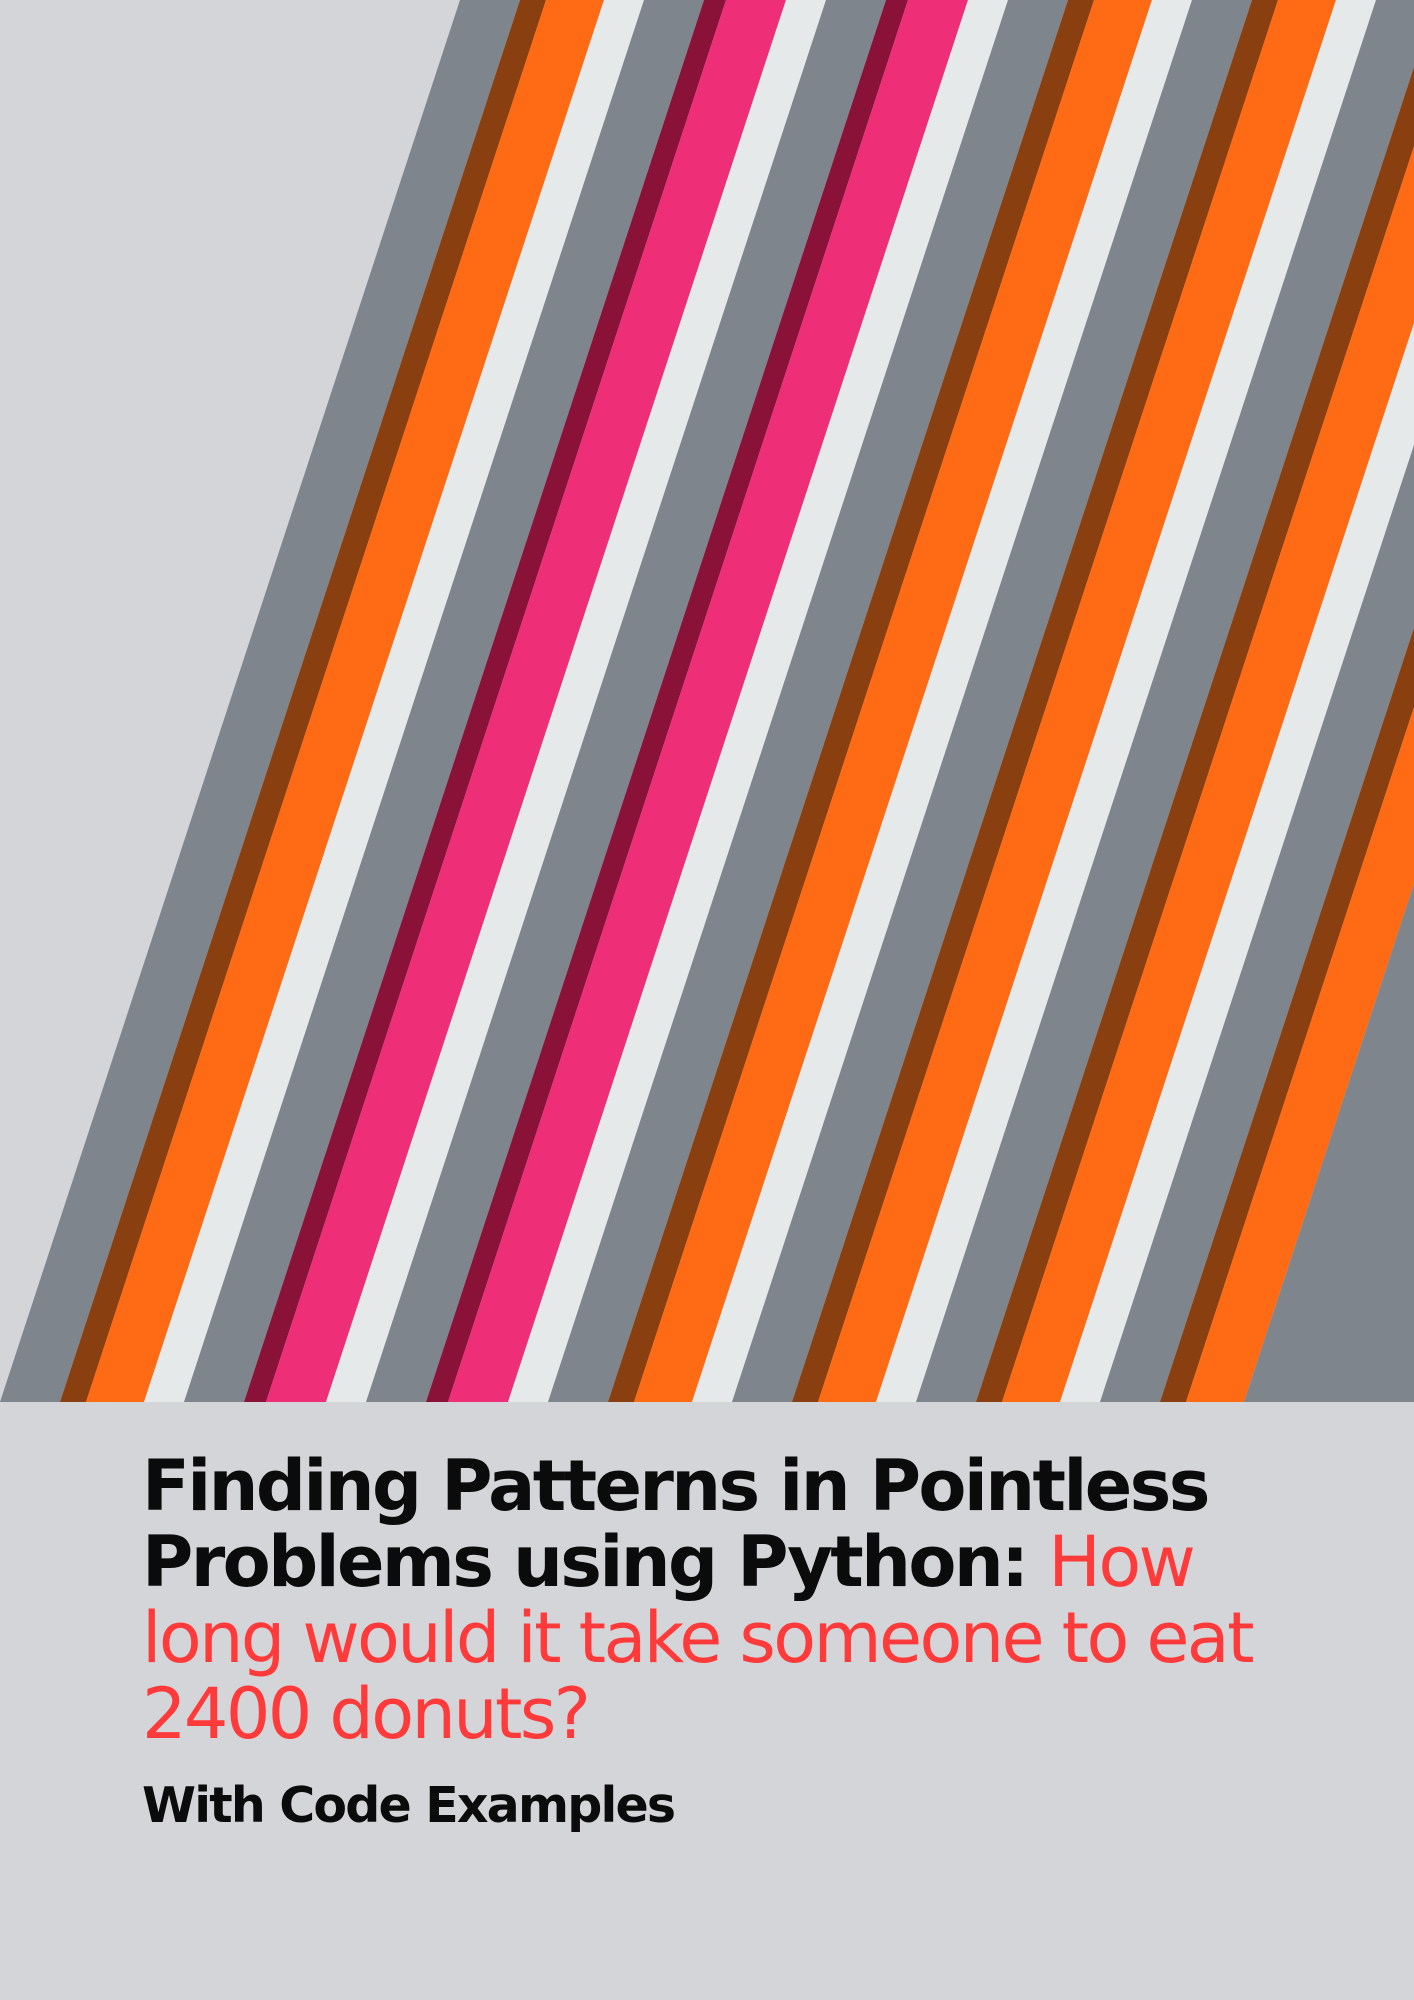  I want to click on book-subtitle: With Code Examples, so click(409, 1805).